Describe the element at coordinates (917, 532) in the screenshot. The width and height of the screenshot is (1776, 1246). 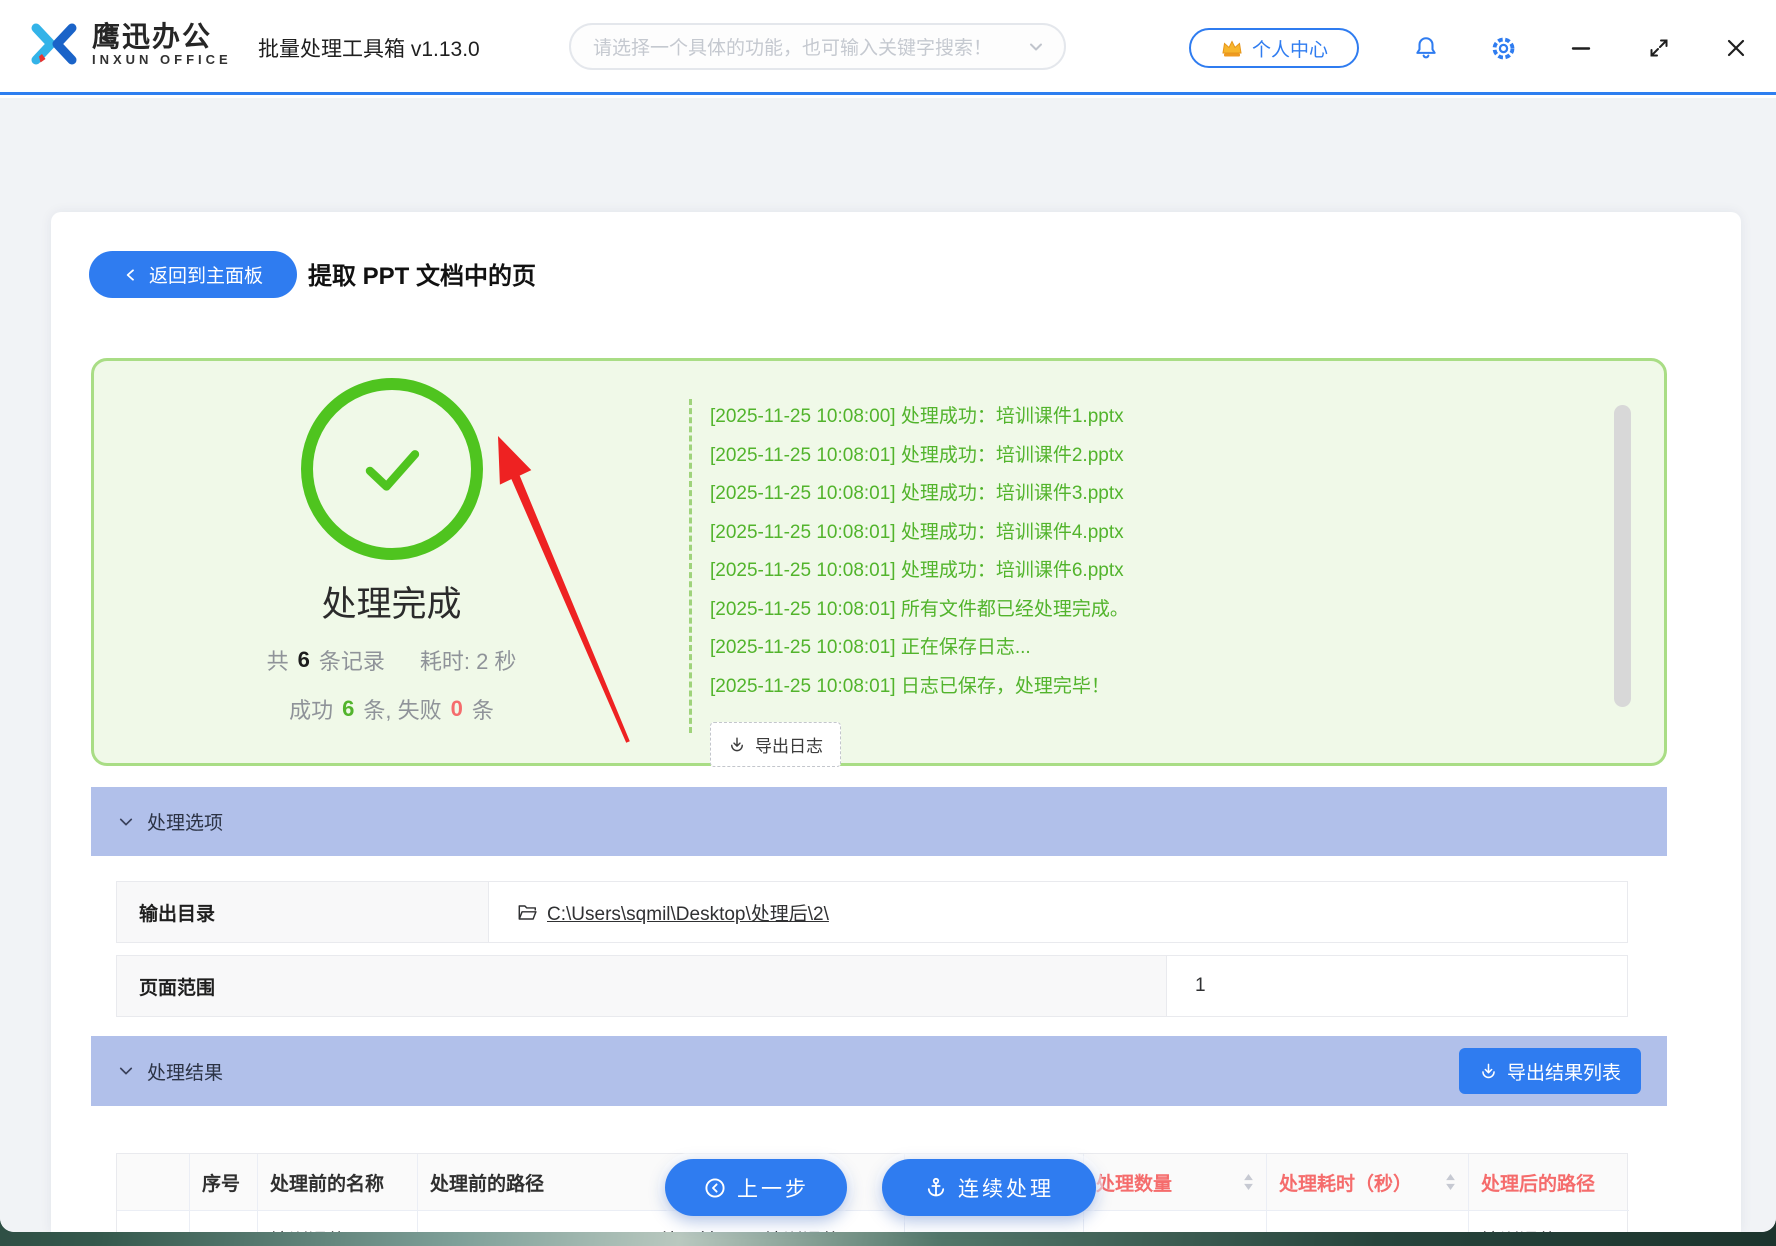
I see `log-entry: [2025-11-25 10:08:01] 处理成功：培训课件4.pptx` at that location.